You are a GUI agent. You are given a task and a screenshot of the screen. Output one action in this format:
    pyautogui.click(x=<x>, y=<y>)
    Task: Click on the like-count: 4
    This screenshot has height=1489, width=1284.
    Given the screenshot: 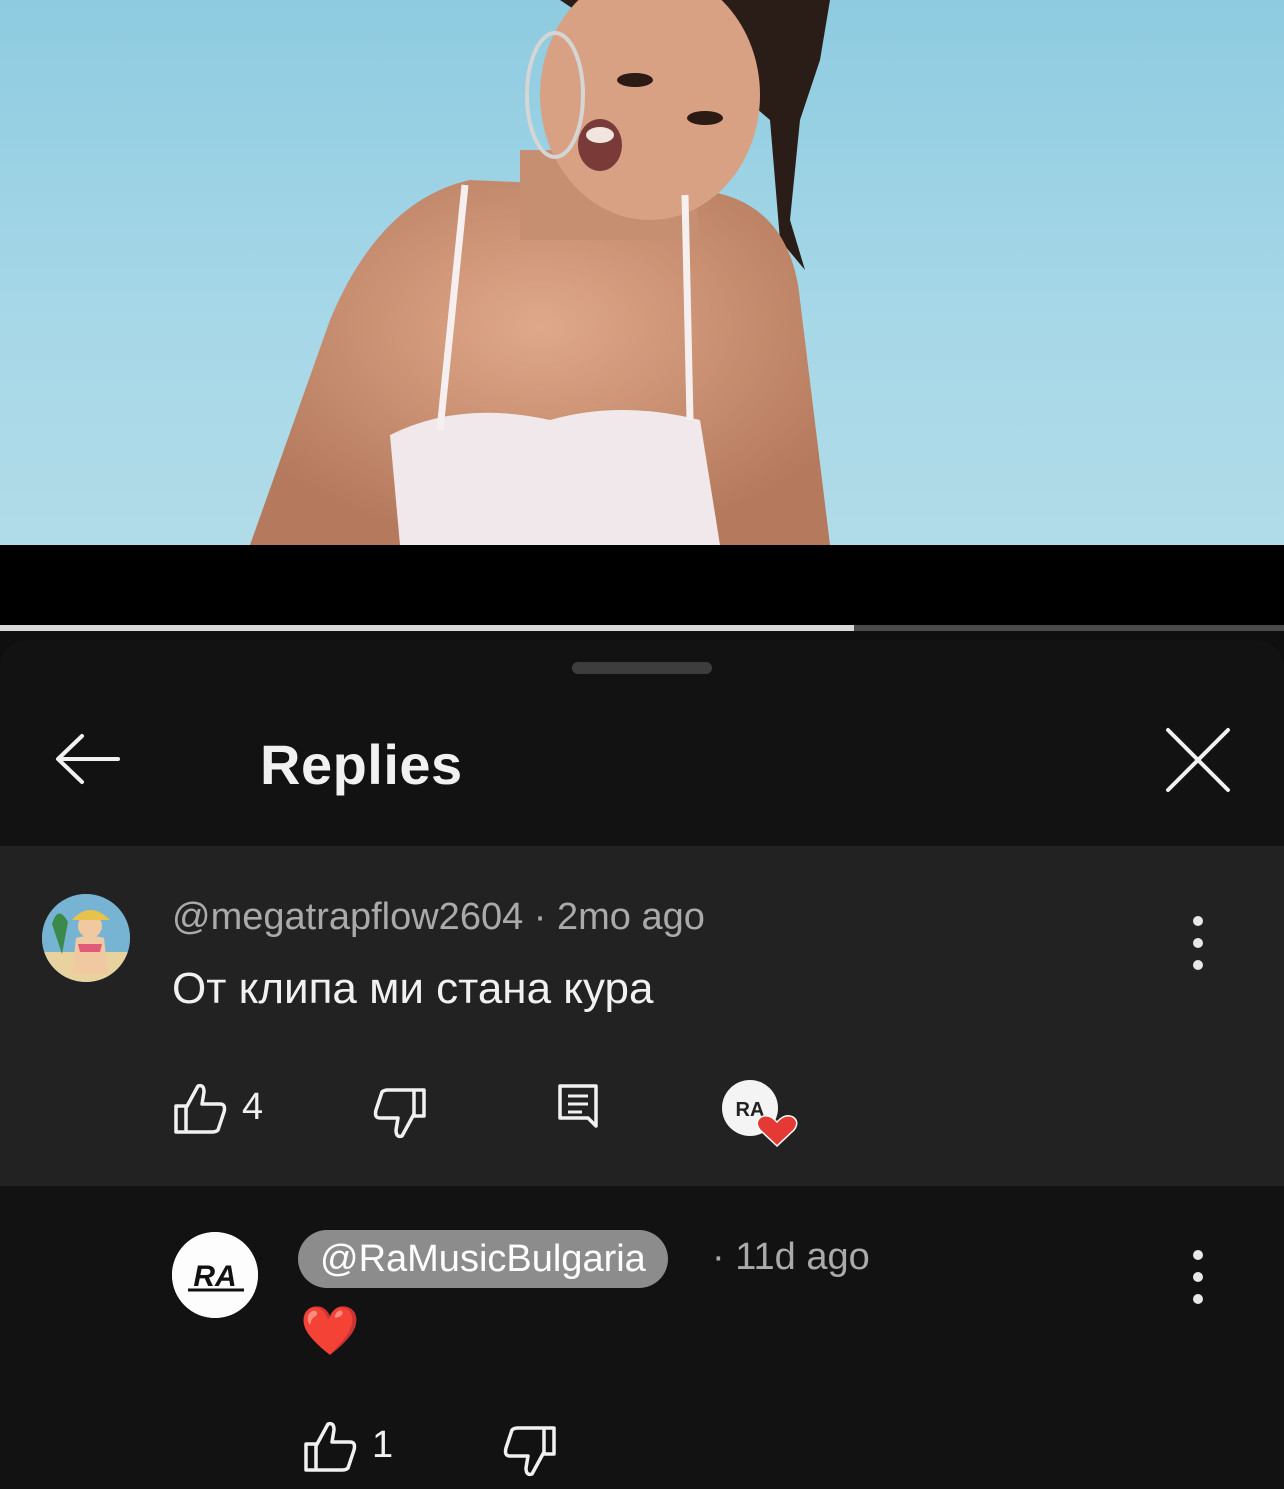 What is the action you would take?
    pyautogui.click(x=253, y=1107)
    